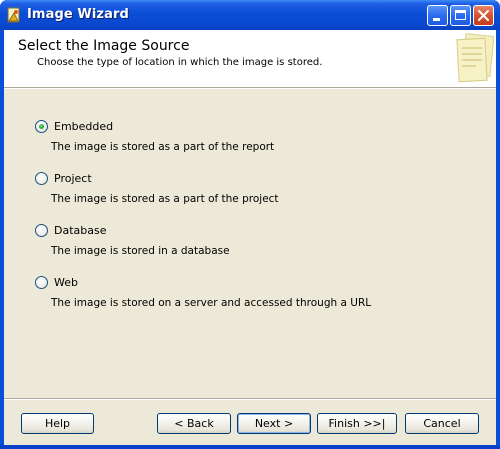 This screenshot has height=449, width=500. I want to click on maximize-button, so click(460, 15).